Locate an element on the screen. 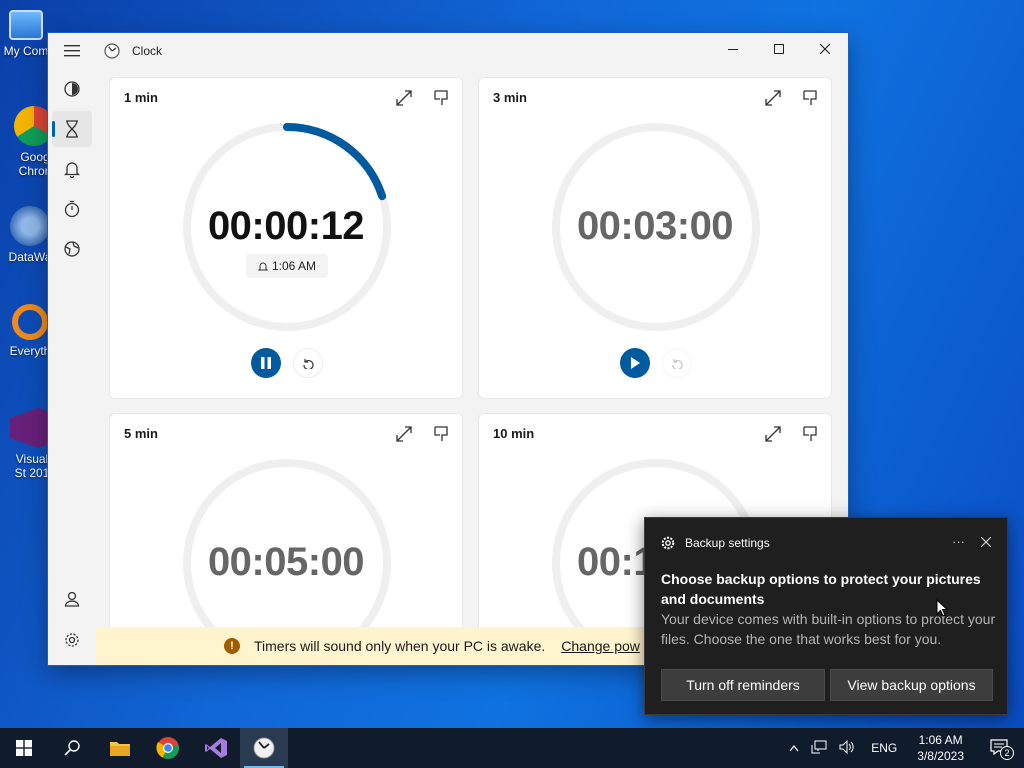 The height and width of the screenshot is (768, 1024). taskbar: ENG 1:06 AM 3/8/2023 2 is located at coordinates (512, 748).